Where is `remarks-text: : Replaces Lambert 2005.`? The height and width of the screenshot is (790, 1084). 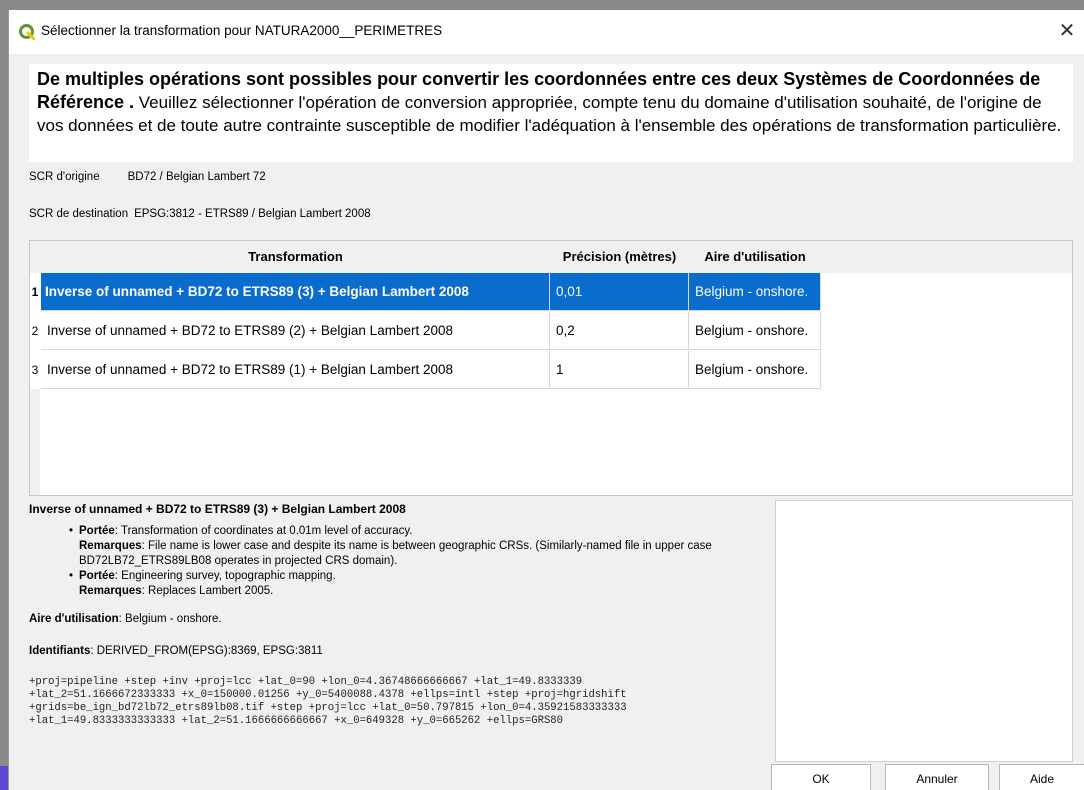 remarks-text: : Replaces Lambert 2005. is located at coordinates (207, 591).